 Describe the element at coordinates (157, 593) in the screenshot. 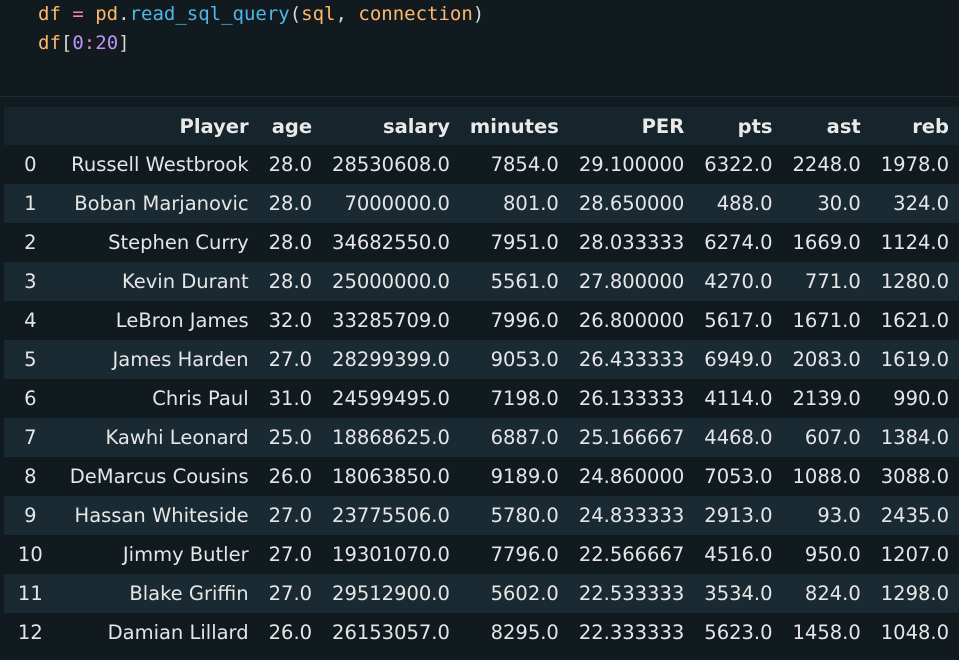

I see `cell-player: Blake Griffin` at that location.